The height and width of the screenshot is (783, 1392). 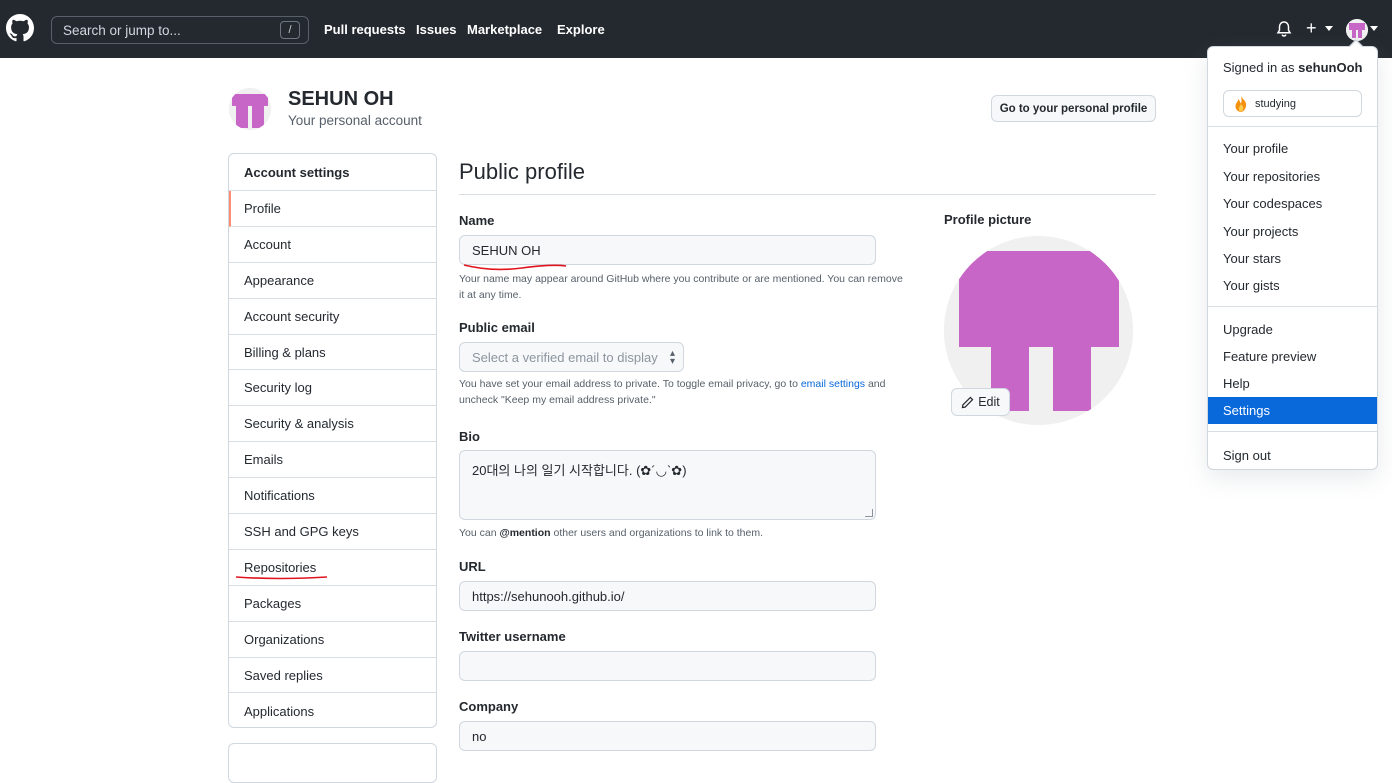 What do you see at coordinates (472, 566) in the screenshot?
I see `url-label: URL` at bounding box center [472, 566].